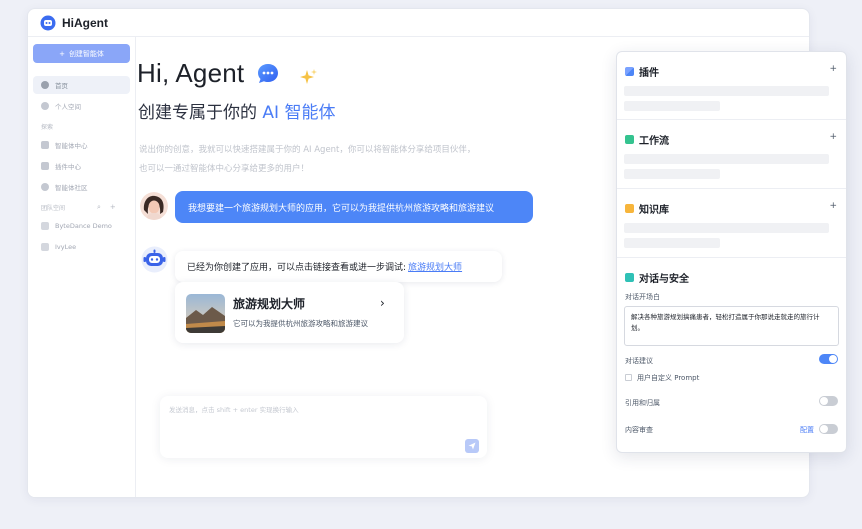  Describe the element at coordinates (629, 139) in the screenshot. I see `workflow-icon` at that location.